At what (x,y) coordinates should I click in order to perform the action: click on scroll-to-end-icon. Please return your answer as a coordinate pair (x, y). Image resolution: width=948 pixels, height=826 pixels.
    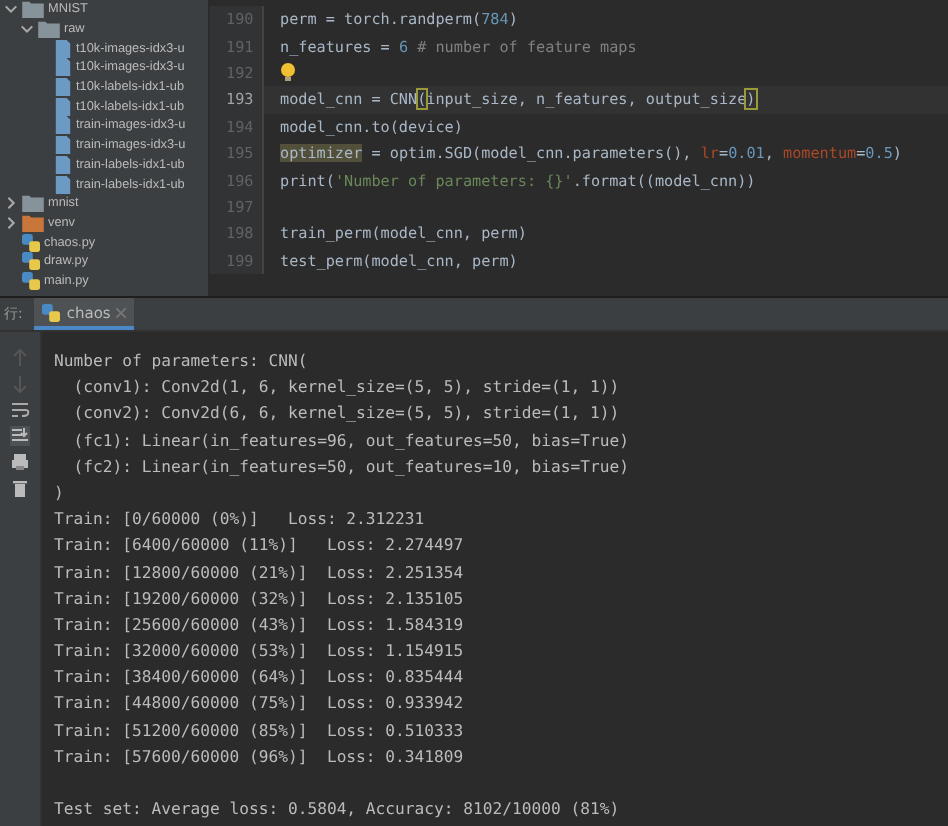
    Looking at the image, I should click on (20, 436).